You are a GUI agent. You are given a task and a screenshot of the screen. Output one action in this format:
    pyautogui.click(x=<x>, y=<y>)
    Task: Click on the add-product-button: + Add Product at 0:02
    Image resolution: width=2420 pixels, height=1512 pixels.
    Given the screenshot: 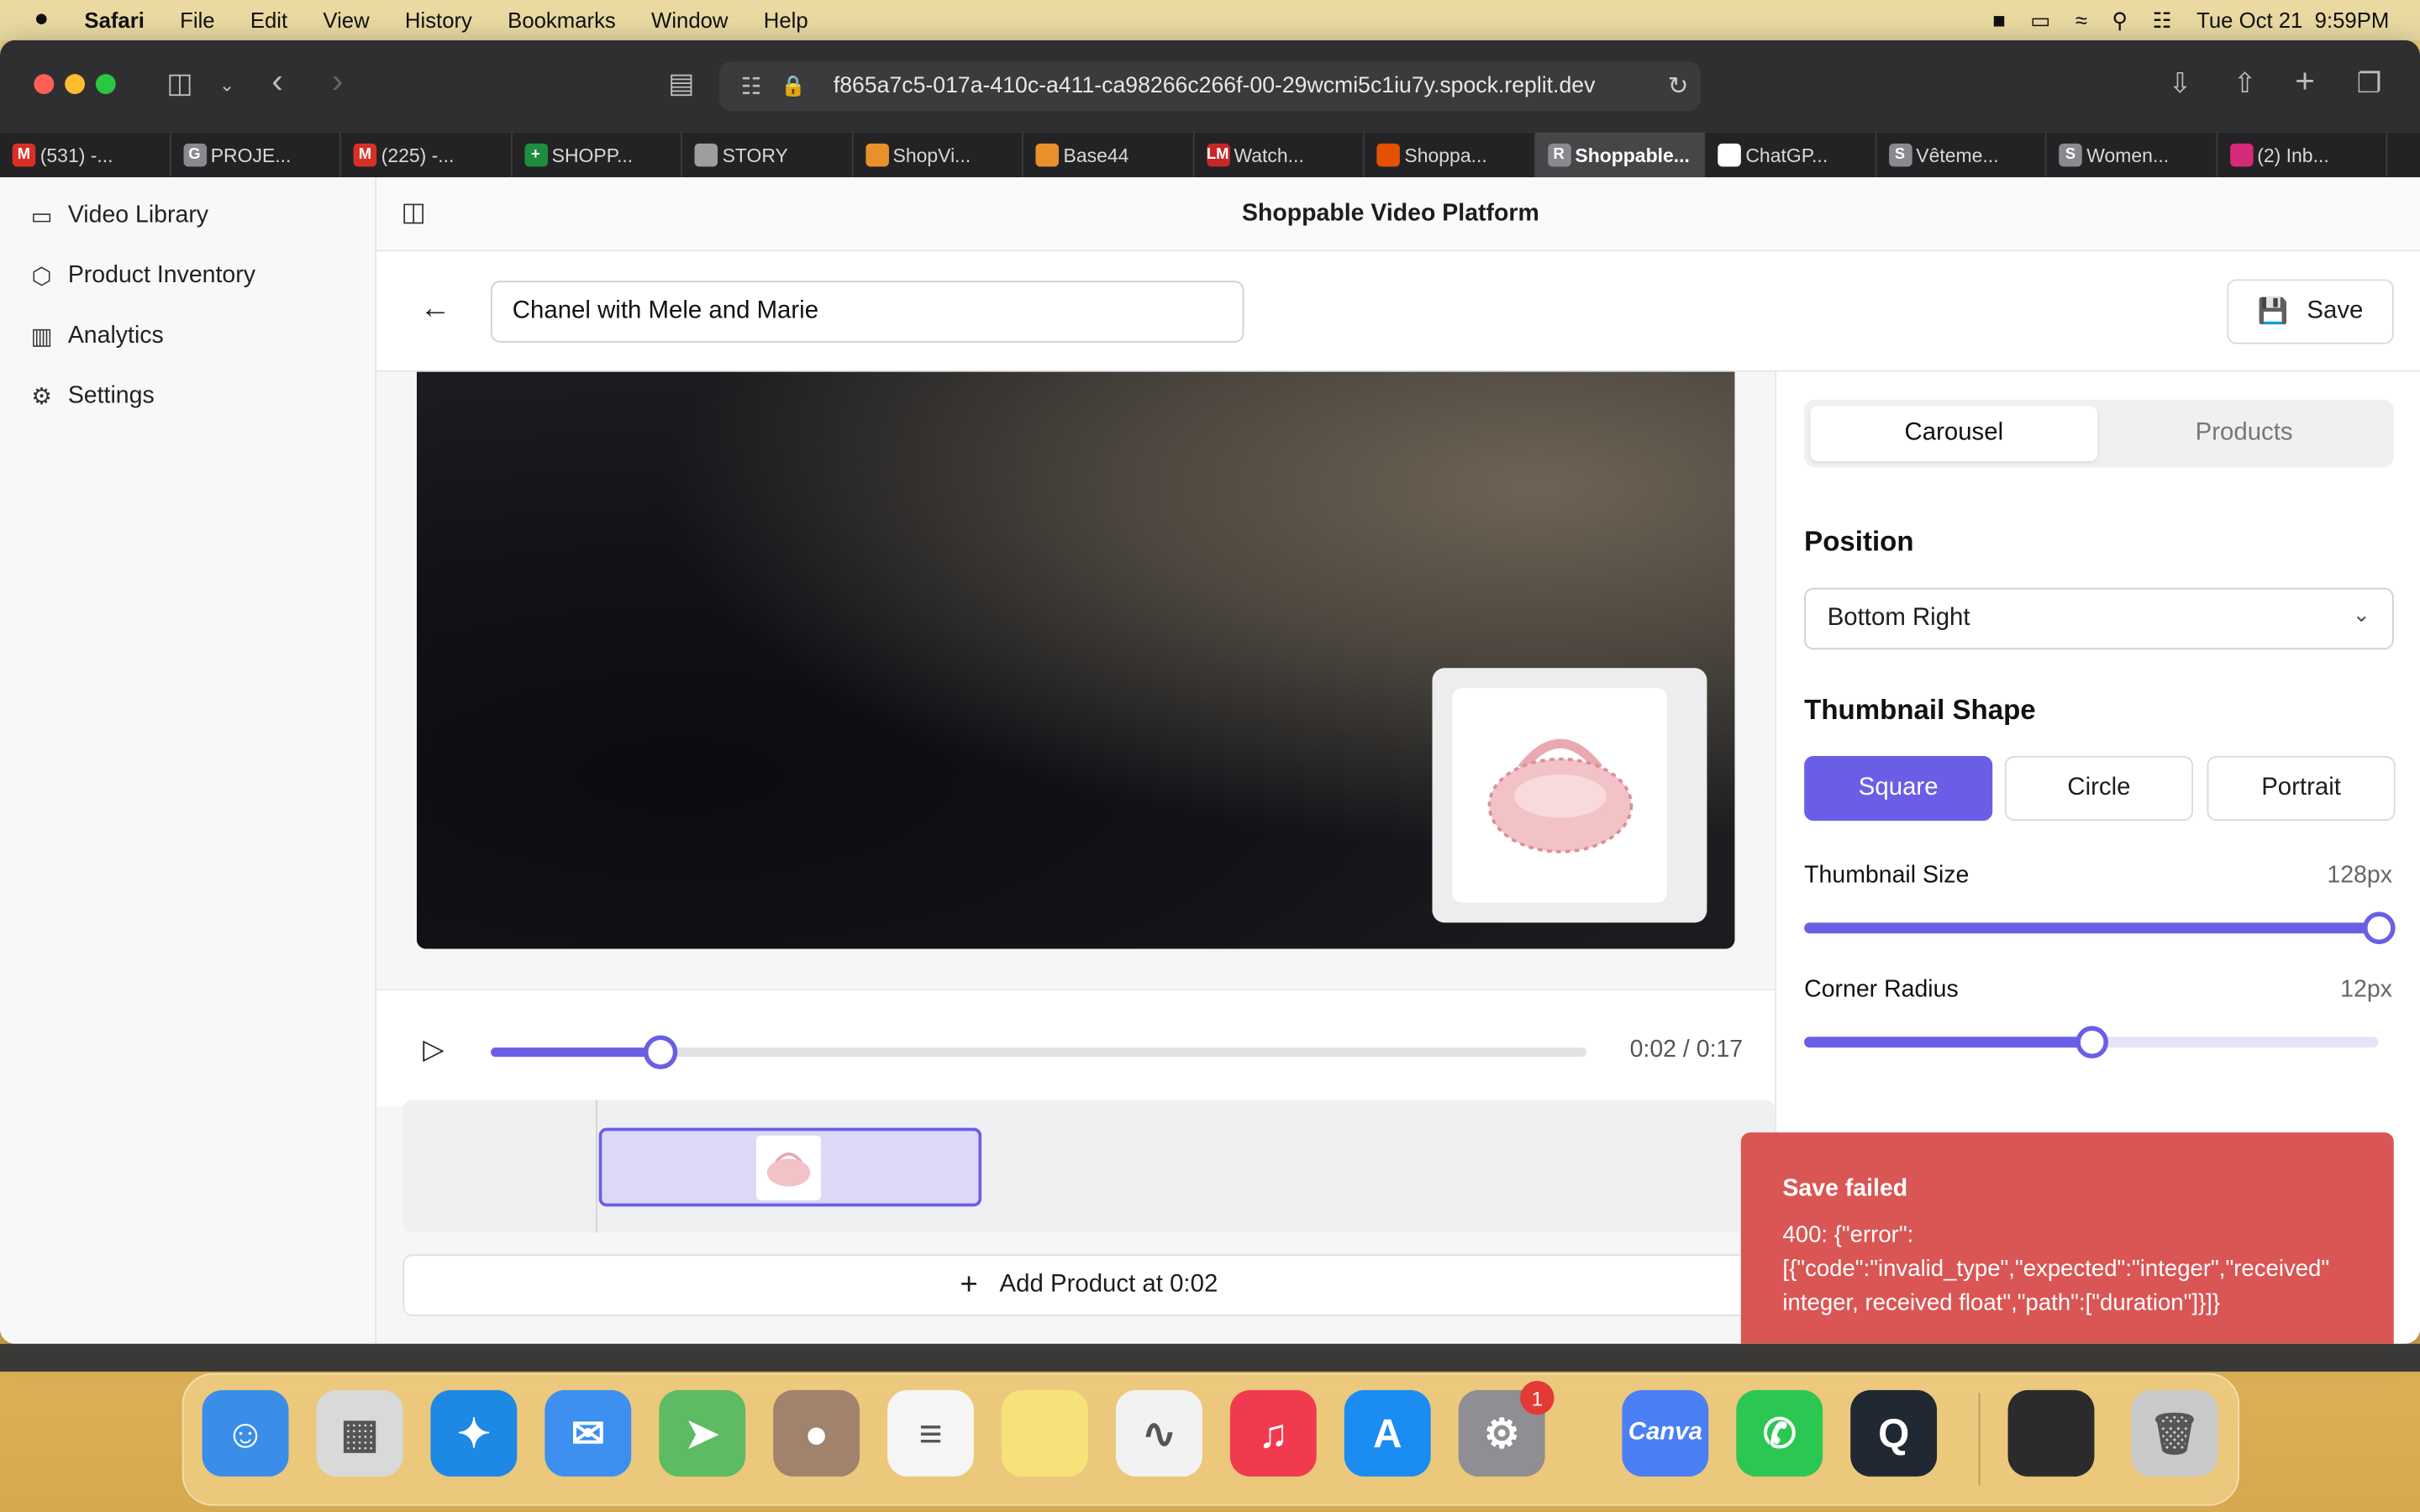 What is the action you would take?
    pyautogui.click(x=1089, y=1285)
    